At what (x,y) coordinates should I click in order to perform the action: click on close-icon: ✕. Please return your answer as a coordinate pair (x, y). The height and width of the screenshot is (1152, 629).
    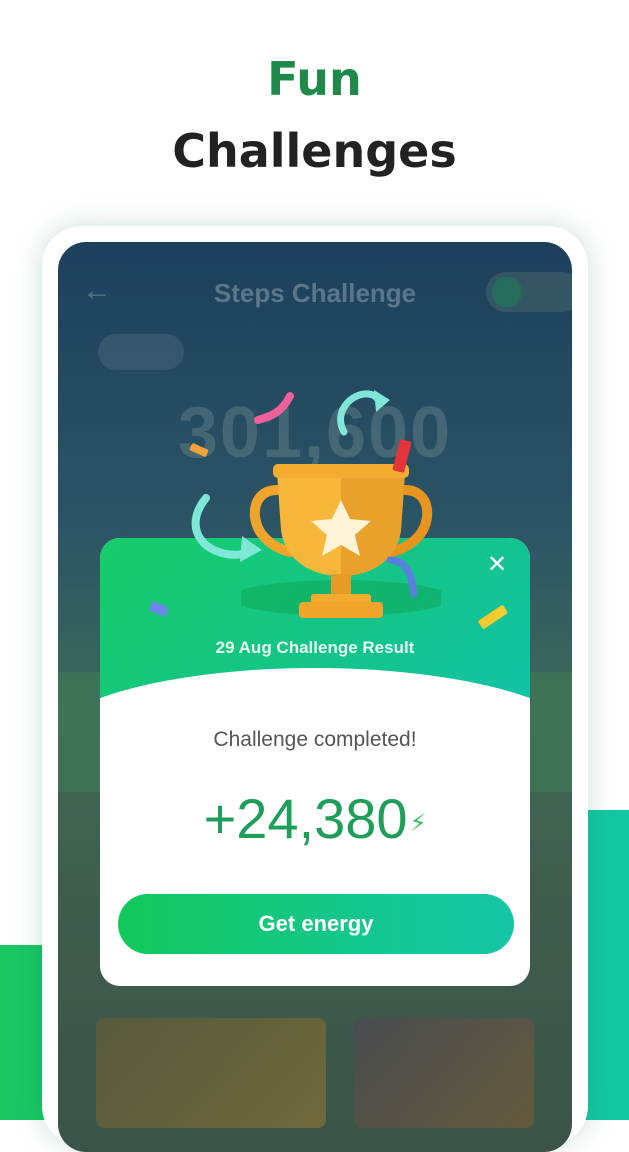
    Looking at the image, I should click on (497, 565).